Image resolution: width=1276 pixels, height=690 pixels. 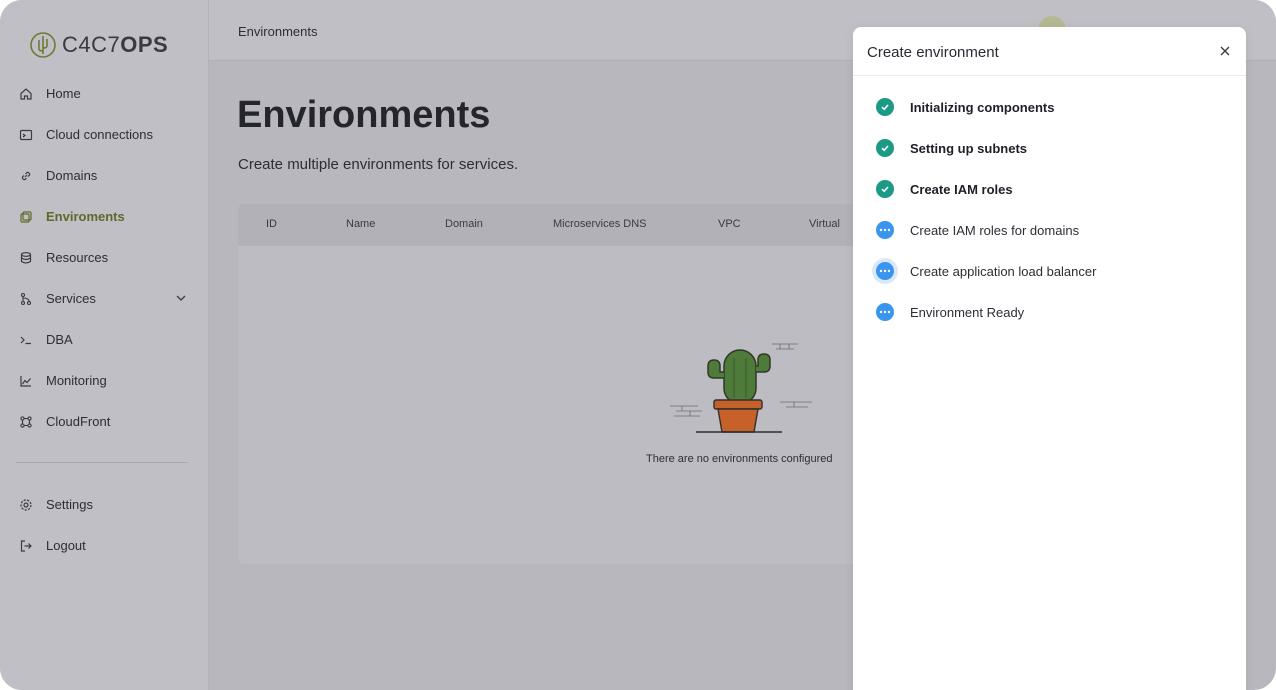 I want to click on step-label: Environment Ready, so click(x=967, y=312).